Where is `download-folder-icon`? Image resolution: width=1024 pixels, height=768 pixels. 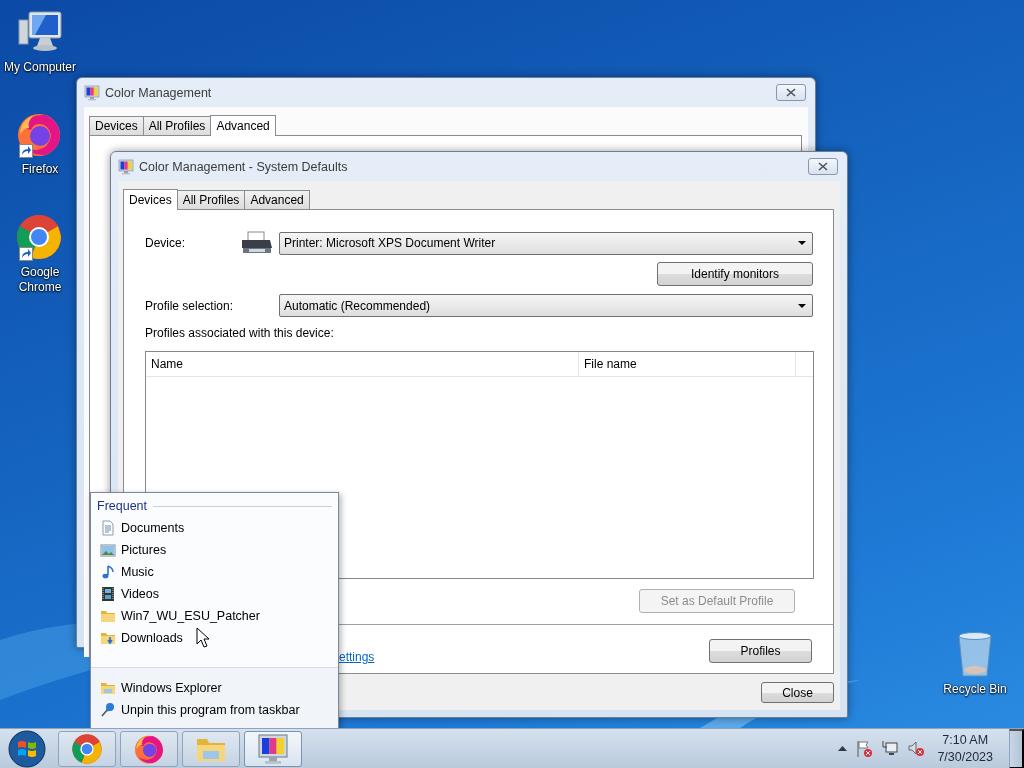
download-folder-icon is located at coordinates (108, 638).